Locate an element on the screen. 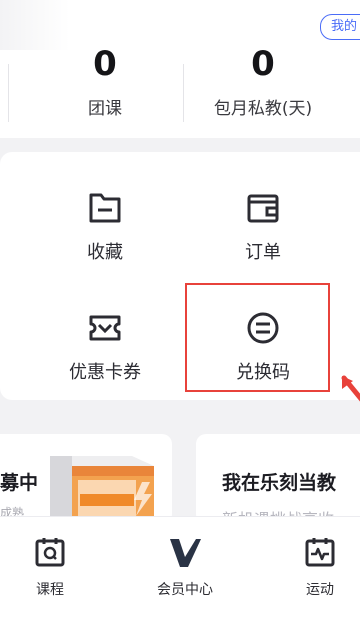  member-v-icon is located at coordinates (185, 553).